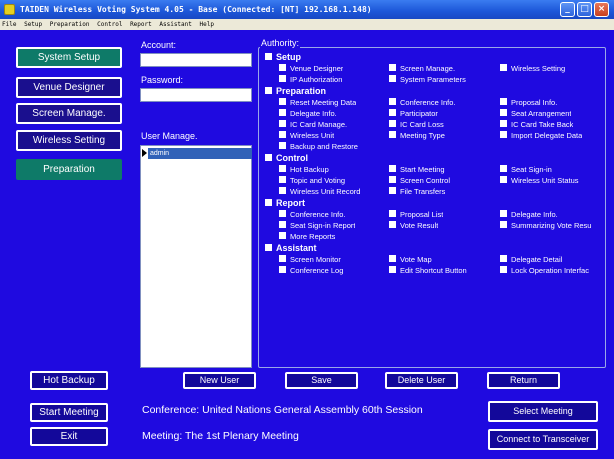 This screenshot has width=614, height=459. Describe the element at coordinates (69, 380) in the screenshot. I see `hot-backup-button: Hot Backup` at that location.